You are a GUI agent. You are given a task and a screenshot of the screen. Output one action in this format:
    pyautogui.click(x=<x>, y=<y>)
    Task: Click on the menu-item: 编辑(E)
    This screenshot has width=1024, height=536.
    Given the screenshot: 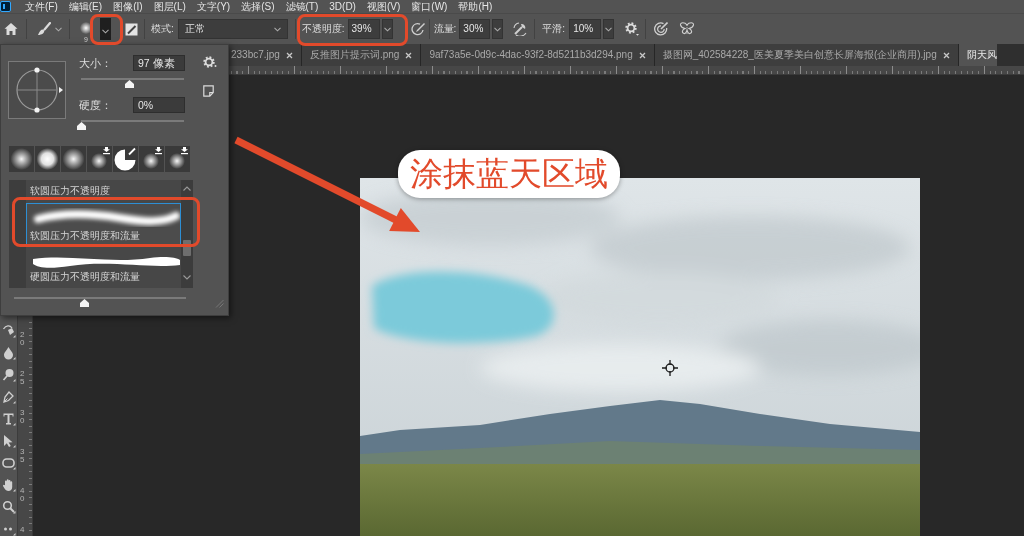 What is the action you would take?
    pyautogui.click(x=85, y=6)
    